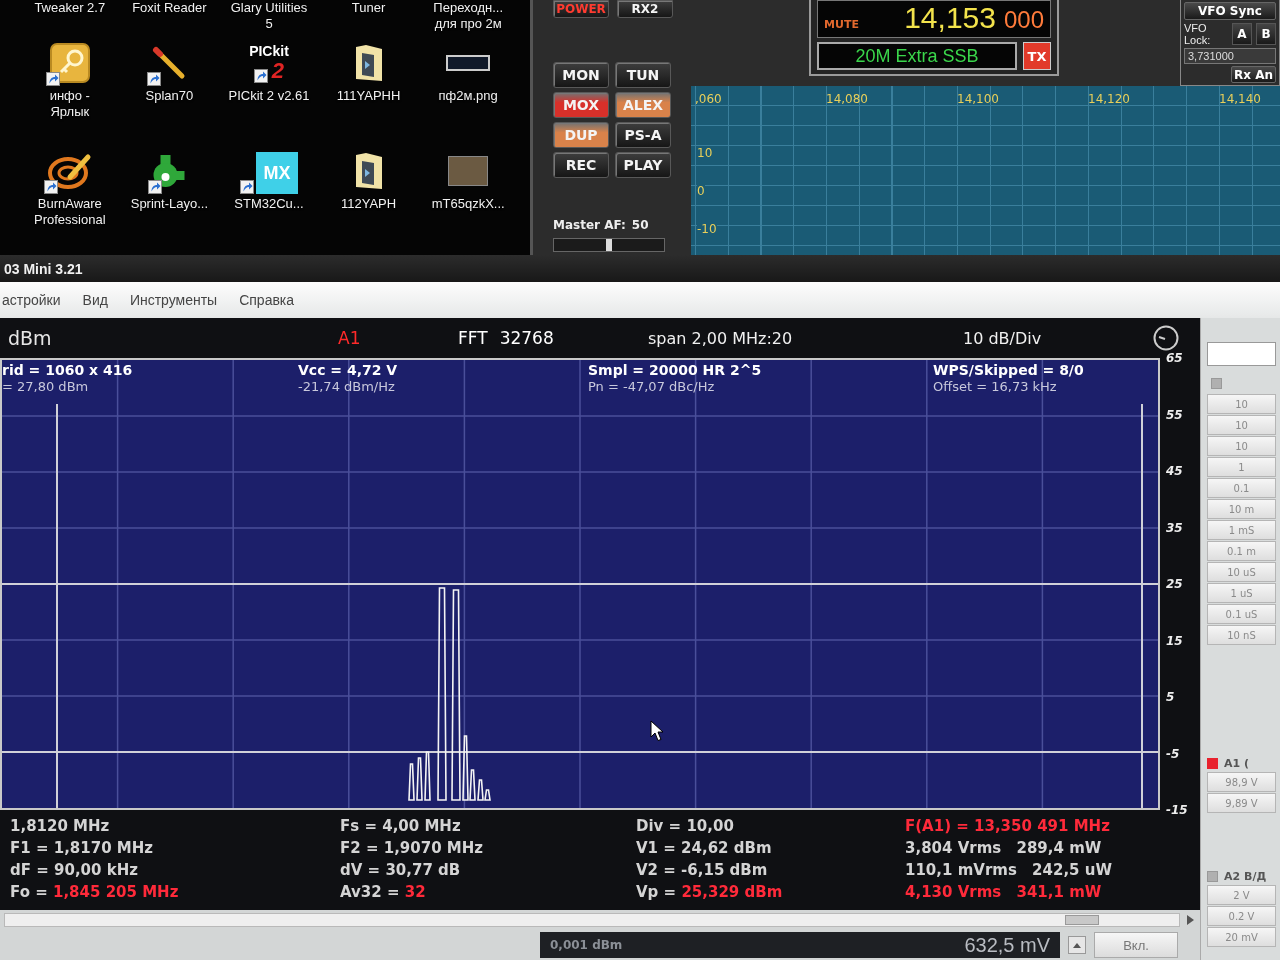 The height and width of the screenshot is (960, 1280). Describe the element at coordinates (1197, 34) in the screenshot. I see `vfo-lock-label: VFO Lock:` at that location.